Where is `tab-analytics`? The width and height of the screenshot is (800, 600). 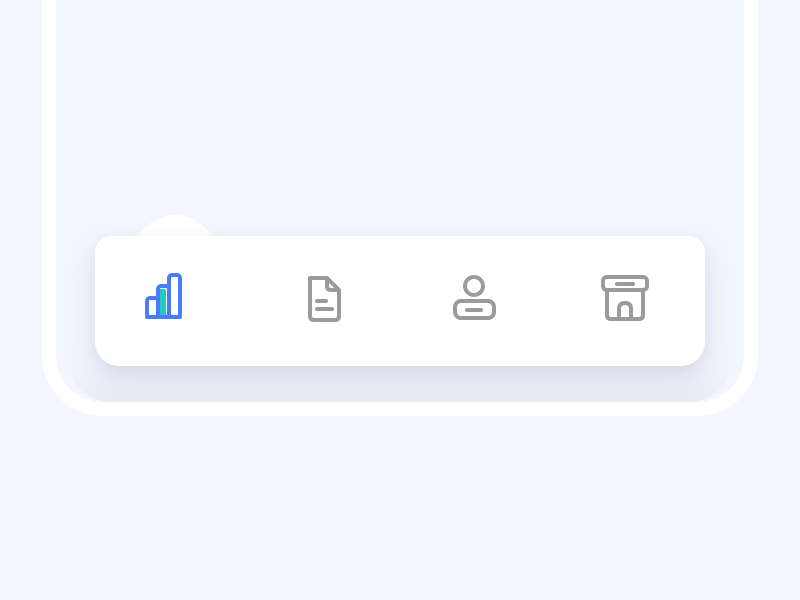
tab-analytics is located at coordinates (170, 299).